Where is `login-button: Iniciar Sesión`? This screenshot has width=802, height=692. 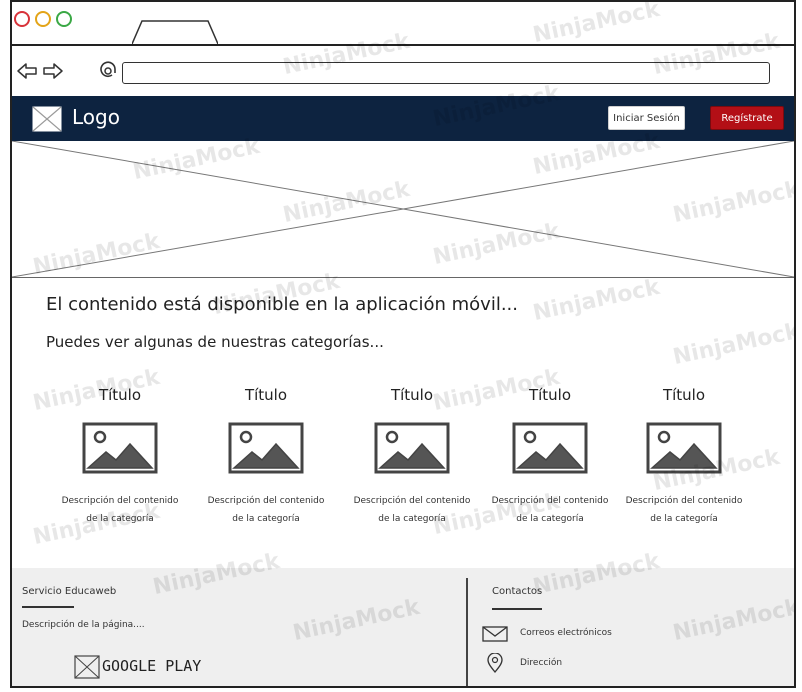 login-button: Iniciar Sesión is located at coordinates (646, 118).